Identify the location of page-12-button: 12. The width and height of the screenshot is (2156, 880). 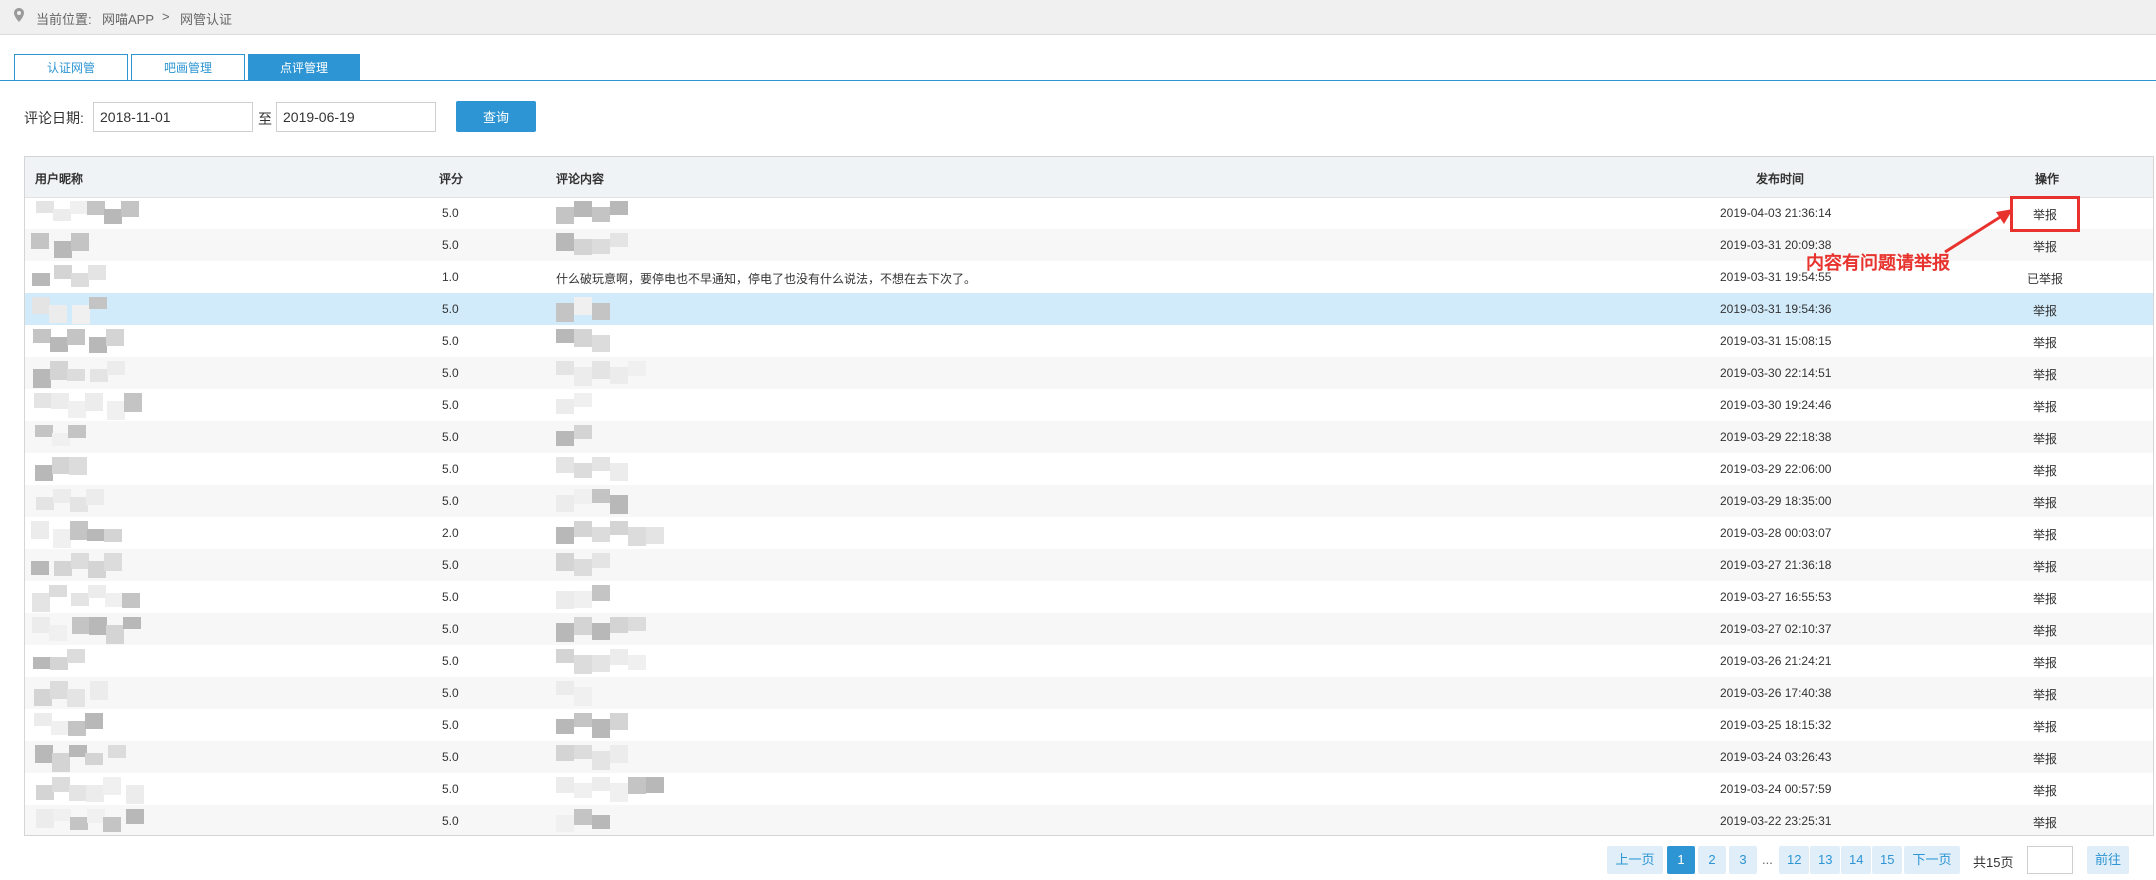
(1794, 860).